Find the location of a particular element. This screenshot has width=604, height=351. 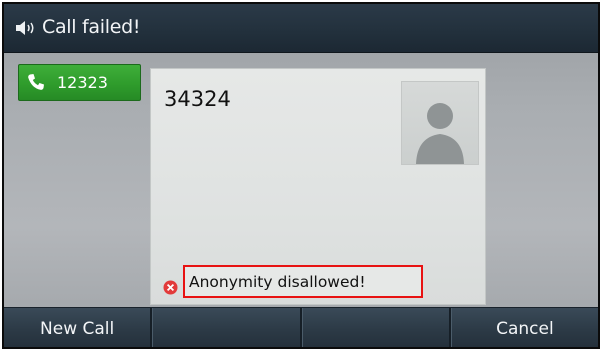

phone-handset-icon is located at coordinates (36, 82).